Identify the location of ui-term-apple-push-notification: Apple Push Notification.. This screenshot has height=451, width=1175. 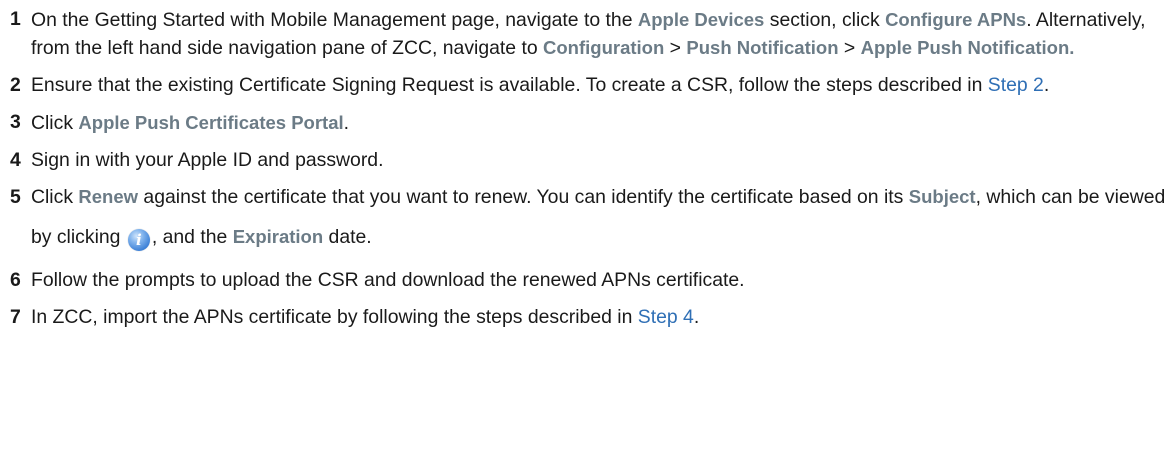
(967, 47).